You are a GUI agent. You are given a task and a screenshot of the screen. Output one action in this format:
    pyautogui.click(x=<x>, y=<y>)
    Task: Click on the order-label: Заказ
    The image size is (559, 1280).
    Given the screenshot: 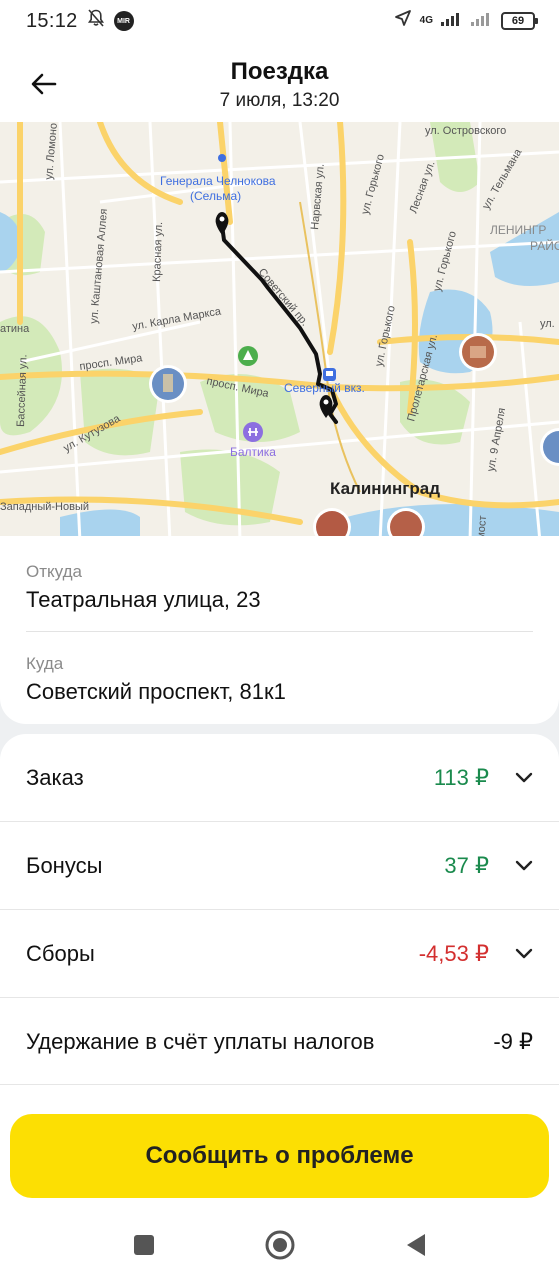 What is the action you would take?
    pyautogui.click(x=55, y=777)
    